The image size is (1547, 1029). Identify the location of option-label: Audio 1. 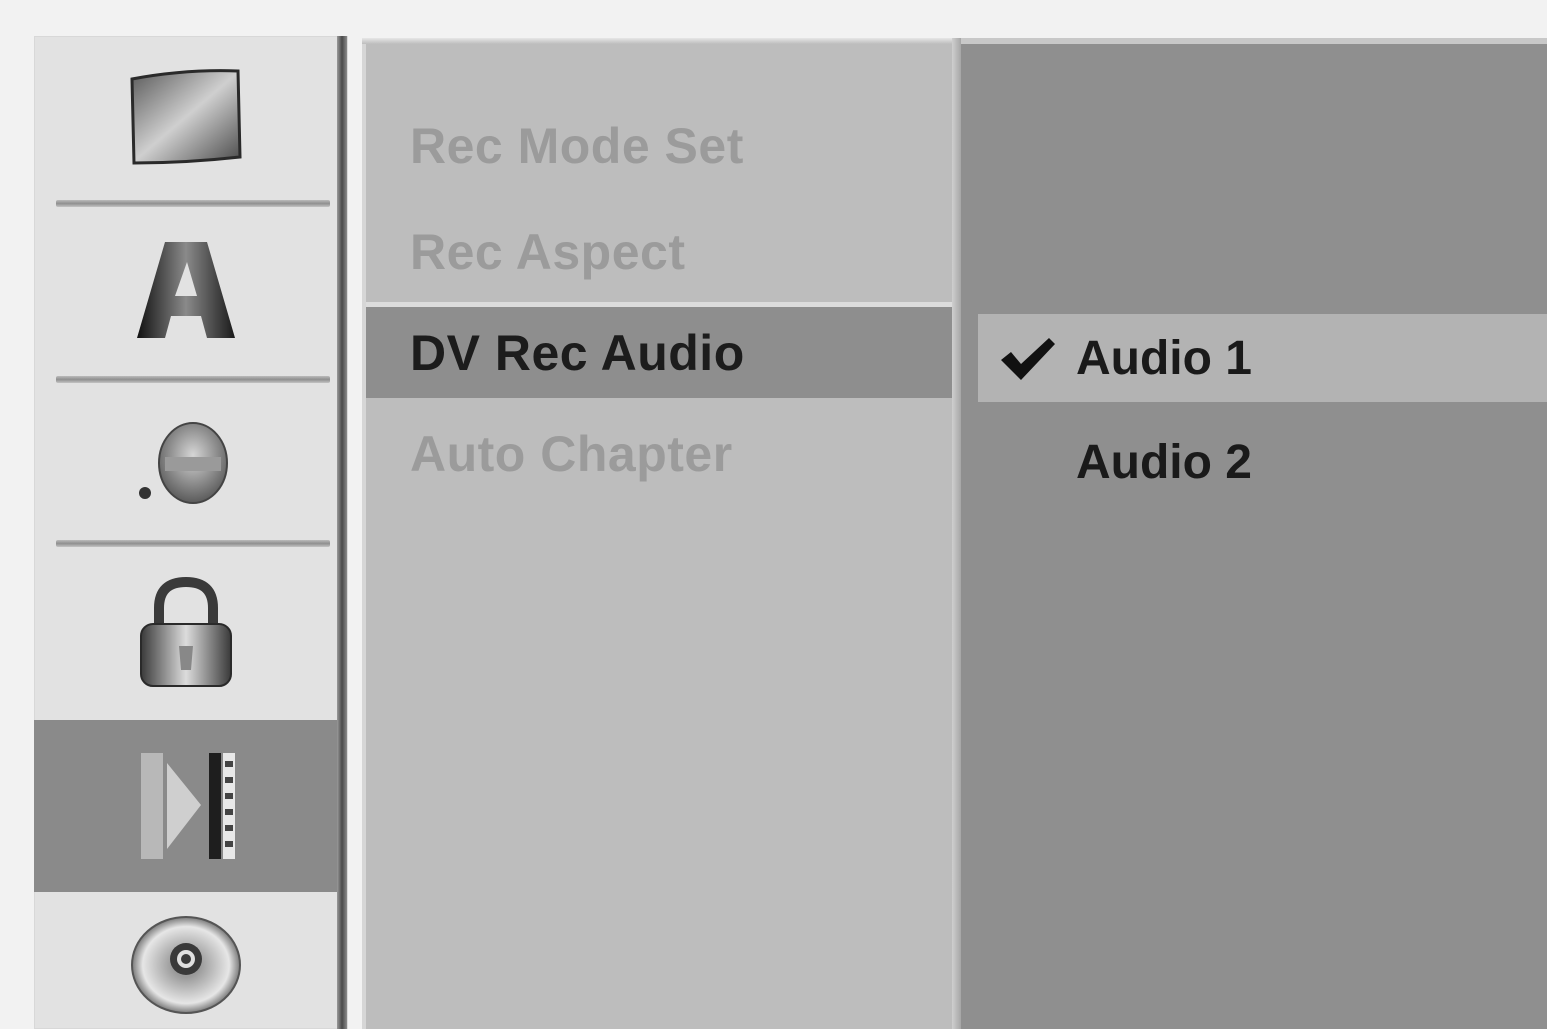
(1164, 358).